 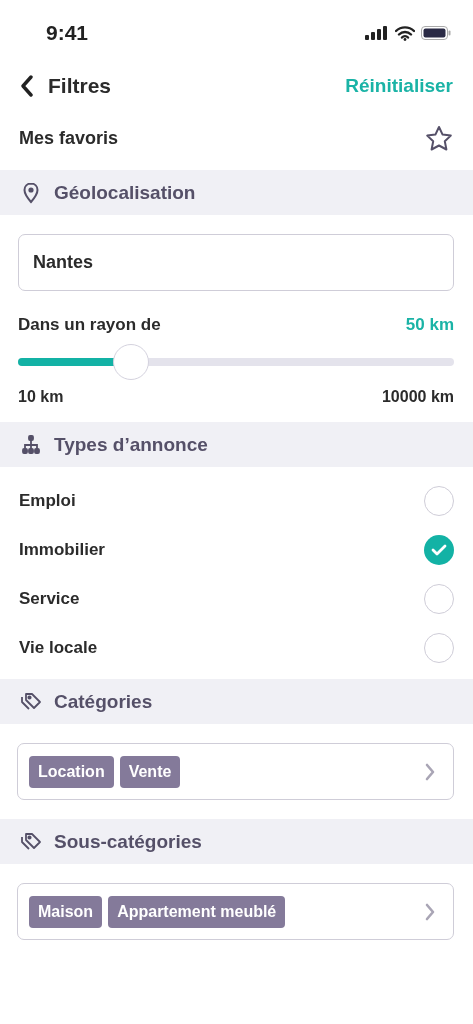 What do you see at coordinates (235, 771) in the screenshot?
I see `category-selector: Location Vente` at bounding box center [235, 771].